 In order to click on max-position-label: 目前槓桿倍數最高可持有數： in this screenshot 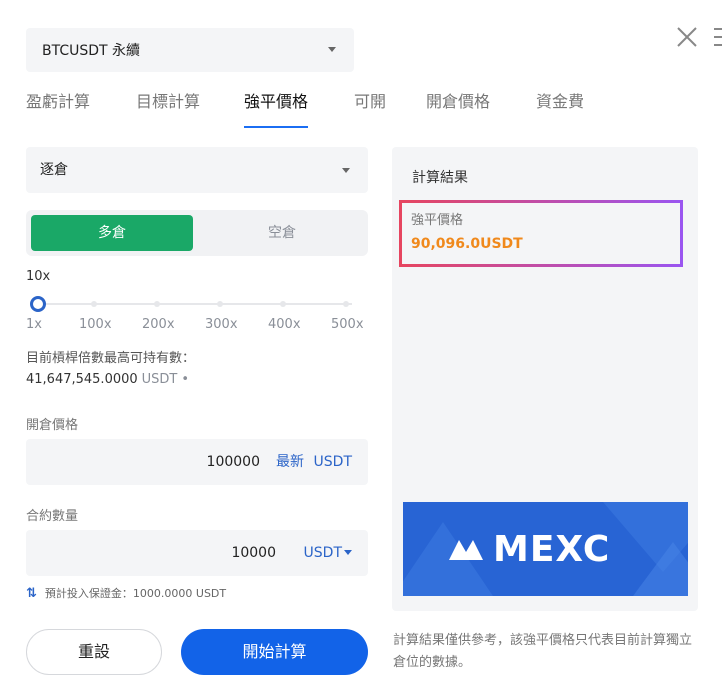, I will do `click(111, 358)`.